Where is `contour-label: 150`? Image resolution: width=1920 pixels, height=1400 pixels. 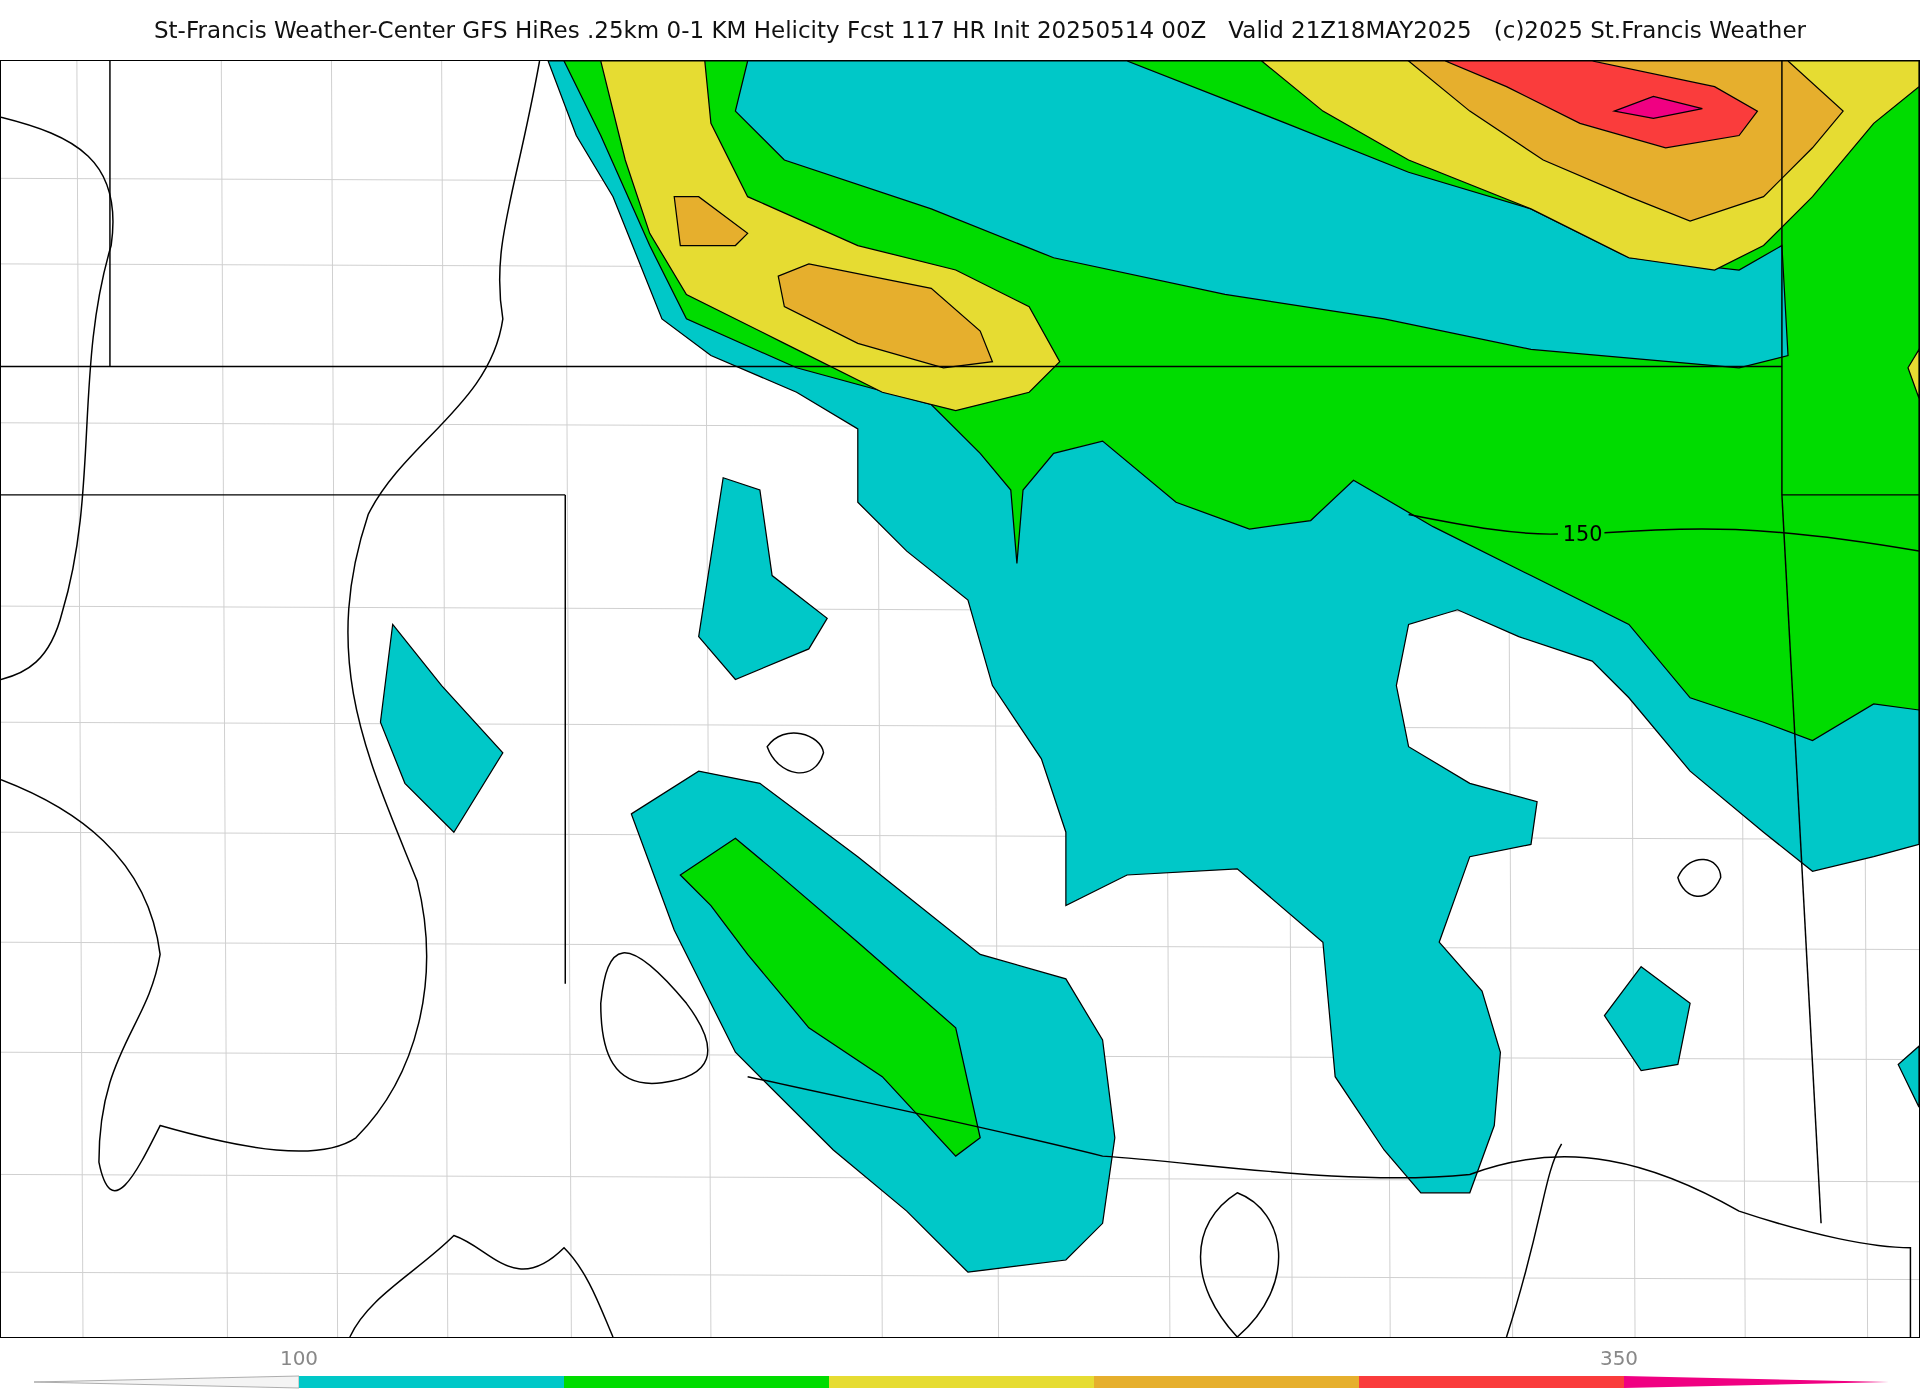 contour-label: 150 is located at coordinates (1582, 534).